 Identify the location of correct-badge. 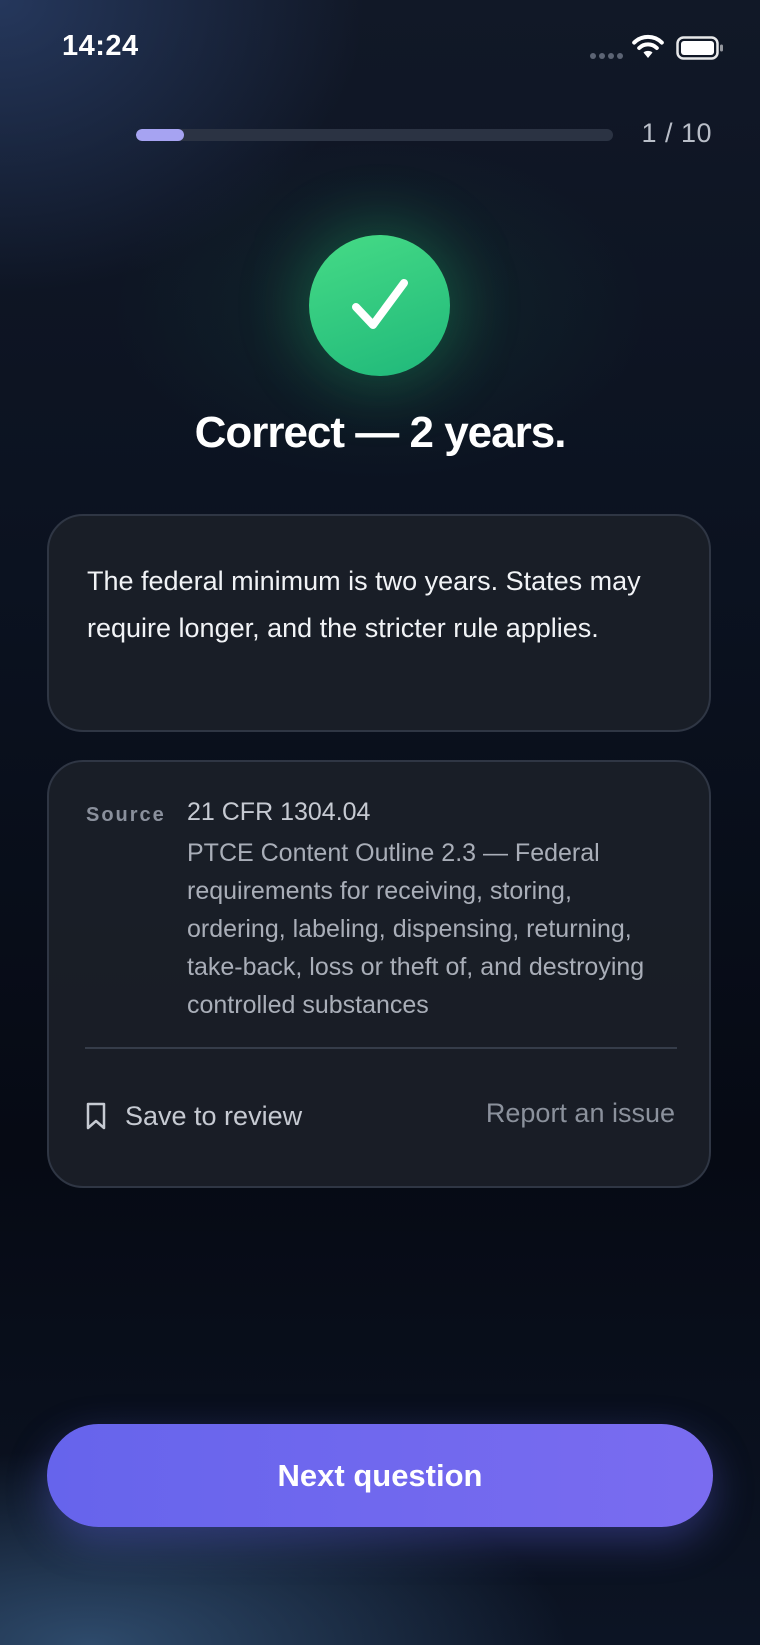
(379, 305).